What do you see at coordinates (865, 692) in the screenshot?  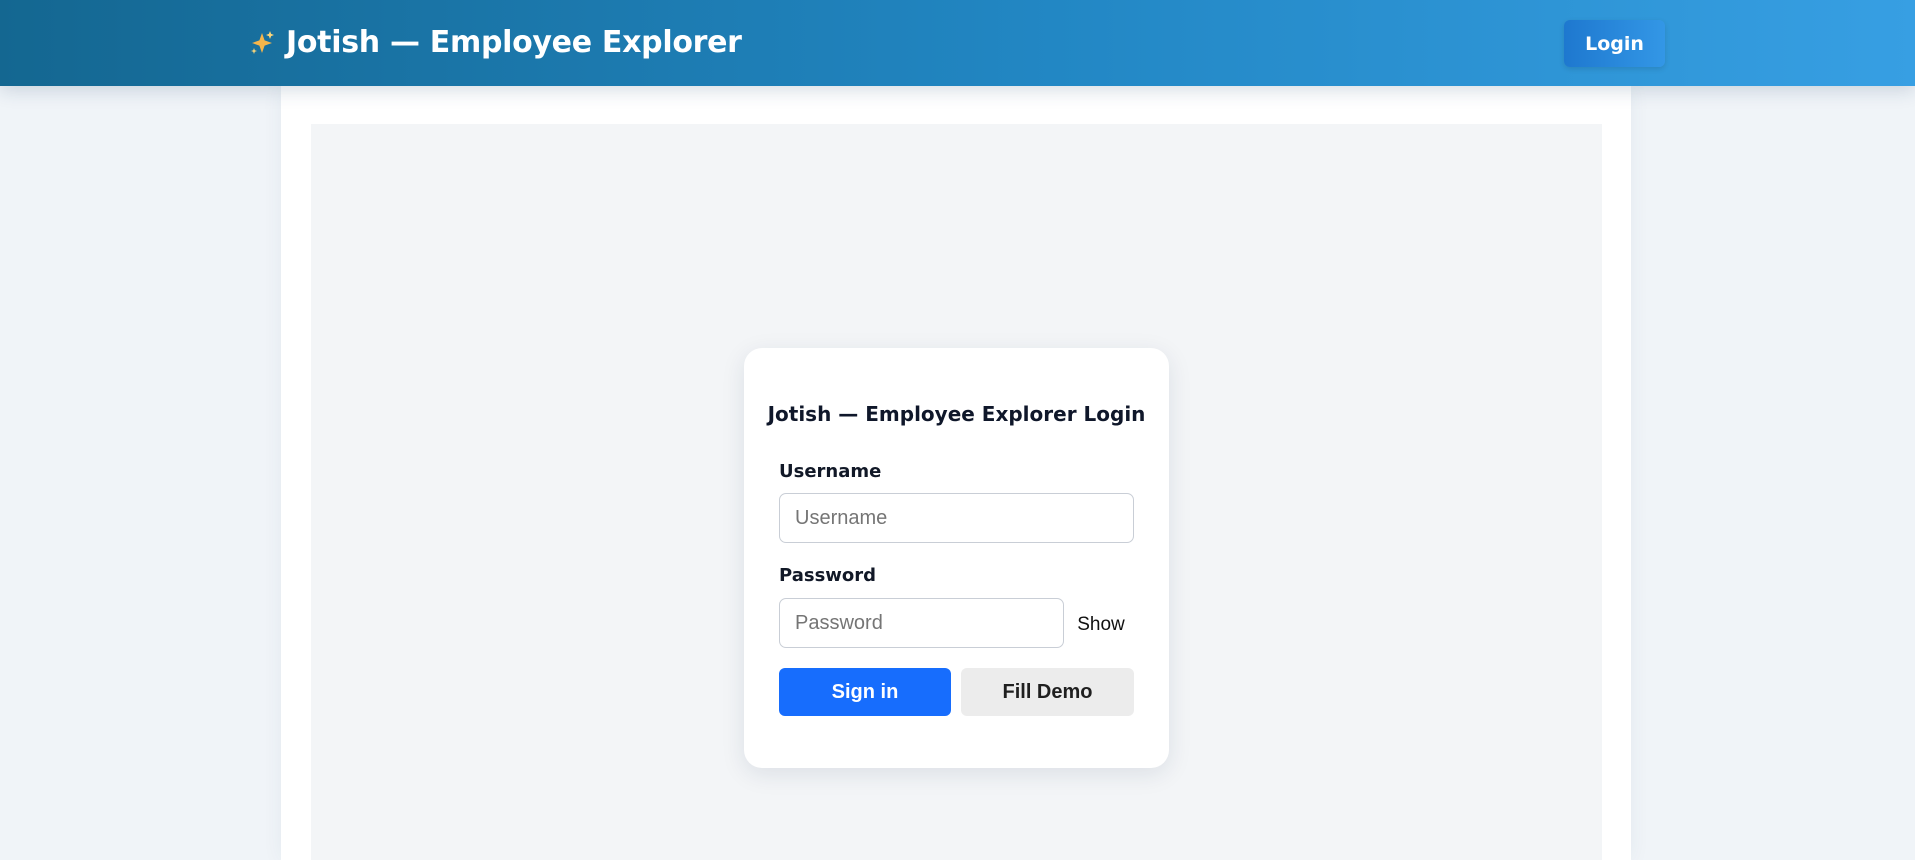 I see `sign-in-button: Sign in` at bounding box center [865, 692].